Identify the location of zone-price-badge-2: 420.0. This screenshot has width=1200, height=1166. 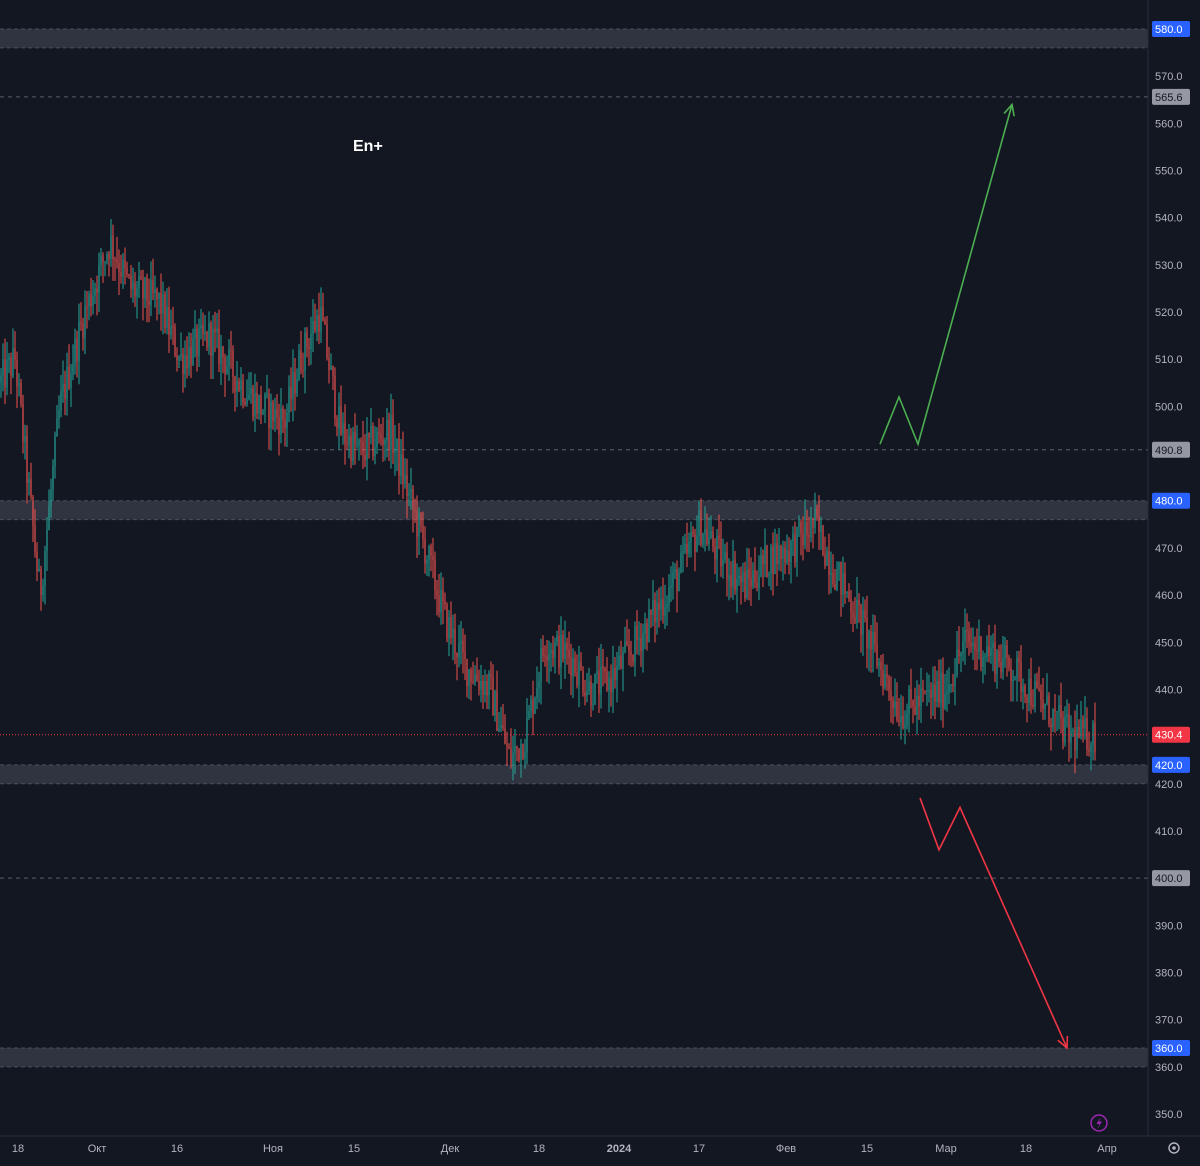
(1169, 766).